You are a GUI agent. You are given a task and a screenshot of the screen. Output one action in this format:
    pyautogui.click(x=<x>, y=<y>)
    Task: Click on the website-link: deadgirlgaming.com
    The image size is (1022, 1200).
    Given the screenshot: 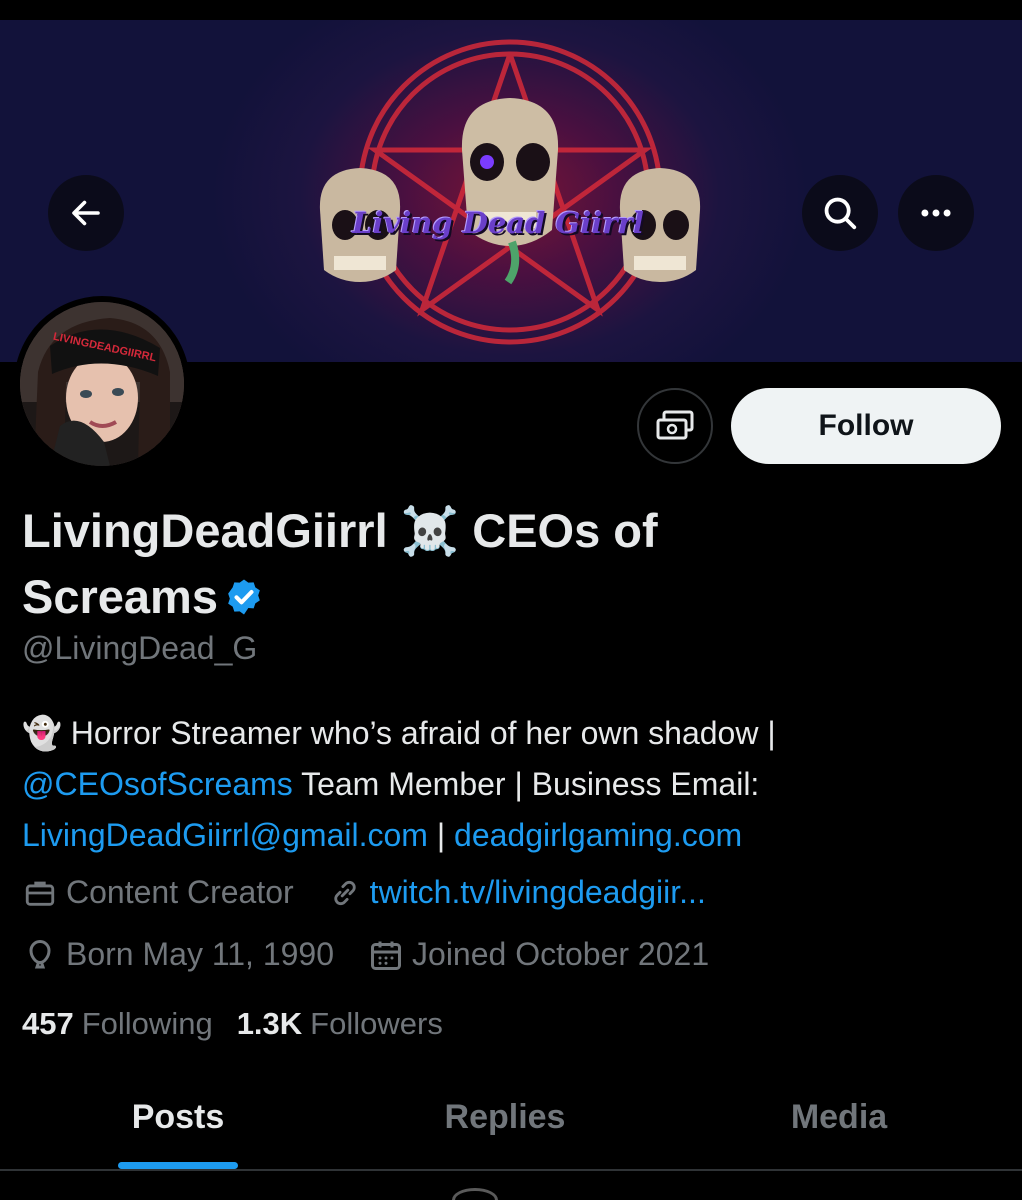 What is the action you would take?
    pyautogui.click(x=598, y=835)
    